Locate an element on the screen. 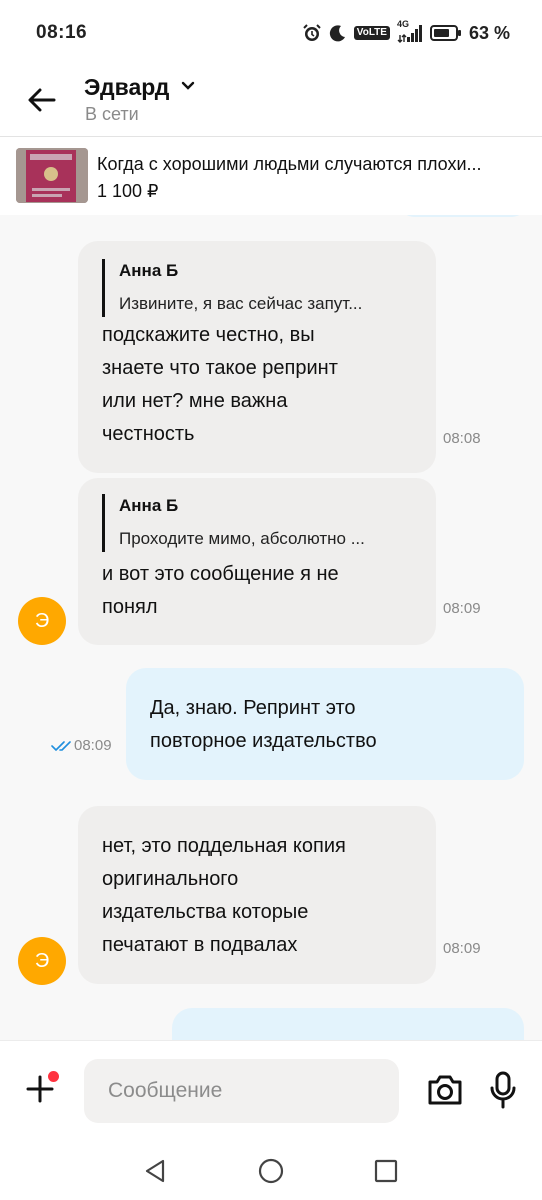  nav-back-button is located at coordinates (155, 1171).